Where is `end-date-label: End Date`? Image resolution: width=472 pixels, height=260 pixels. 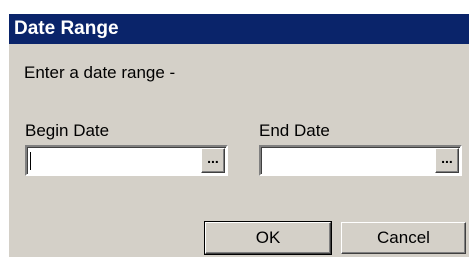 end-date-label: End Date is located at coordinates (294, 130).